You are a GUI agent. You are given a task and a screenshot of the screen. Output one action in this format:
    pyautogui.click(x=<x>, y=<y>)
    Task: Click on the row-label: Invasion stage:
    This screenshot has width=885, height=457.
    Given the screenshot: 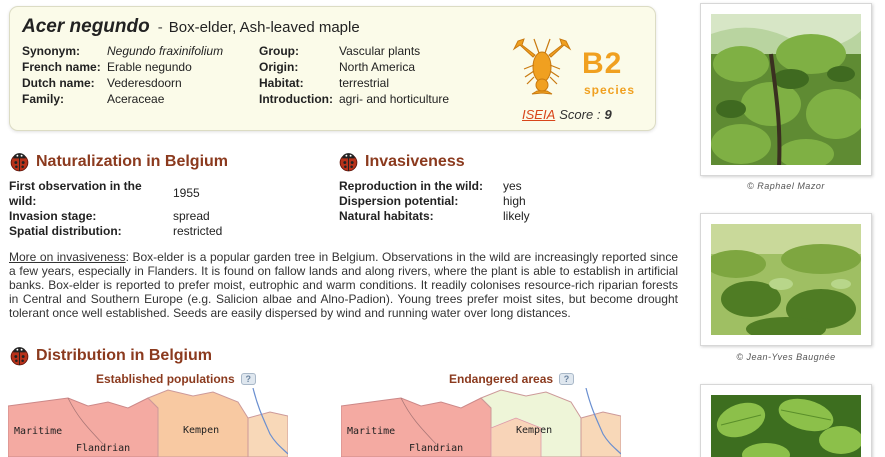 What is the action you would take?
    pyautogui.click(x=53, y=216)
    